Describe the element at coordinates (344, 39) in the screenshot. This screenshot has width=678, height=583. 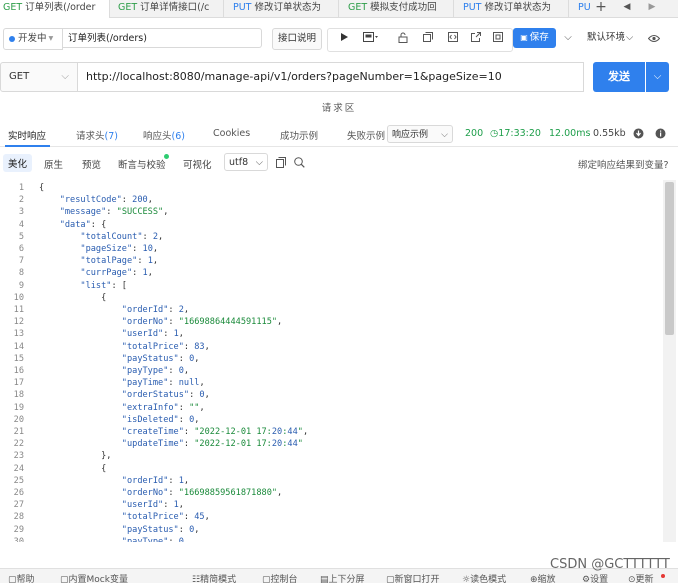
I see `play-icon` at that location.